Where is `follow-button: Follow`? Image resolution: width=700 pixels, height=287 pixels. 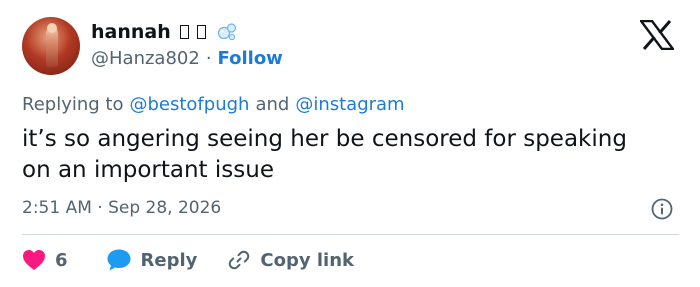
follow-button: Follow is located at coordinates (250, 58).